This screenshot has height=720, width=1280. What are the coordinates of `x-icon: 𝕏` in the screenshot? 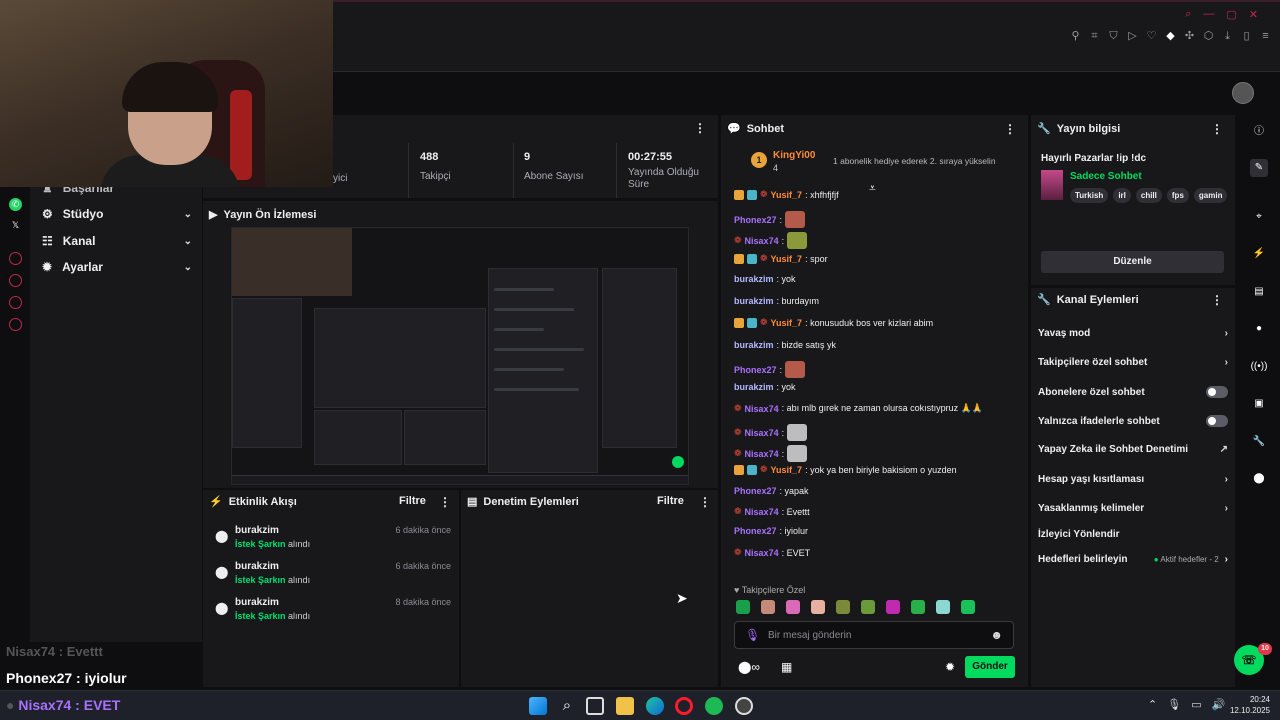 It's located at (15, 225).